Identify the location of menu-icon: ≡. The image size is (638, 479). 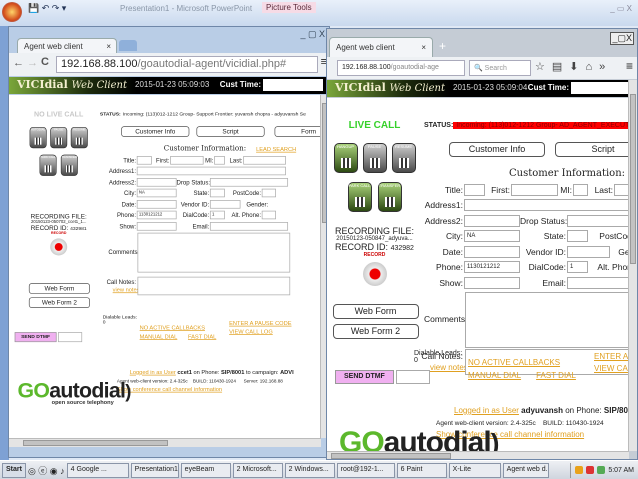
(629, 66).